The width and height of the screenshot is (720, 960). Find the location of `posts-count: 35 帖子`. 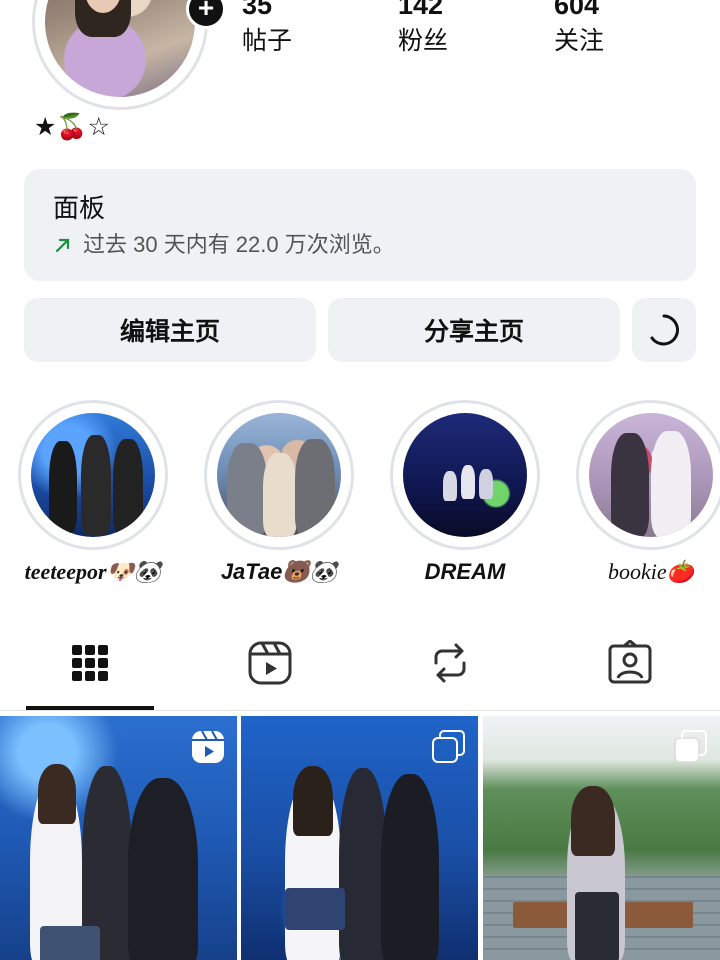

posts-count: 35 帖子 is located at coordinates (297, 29).